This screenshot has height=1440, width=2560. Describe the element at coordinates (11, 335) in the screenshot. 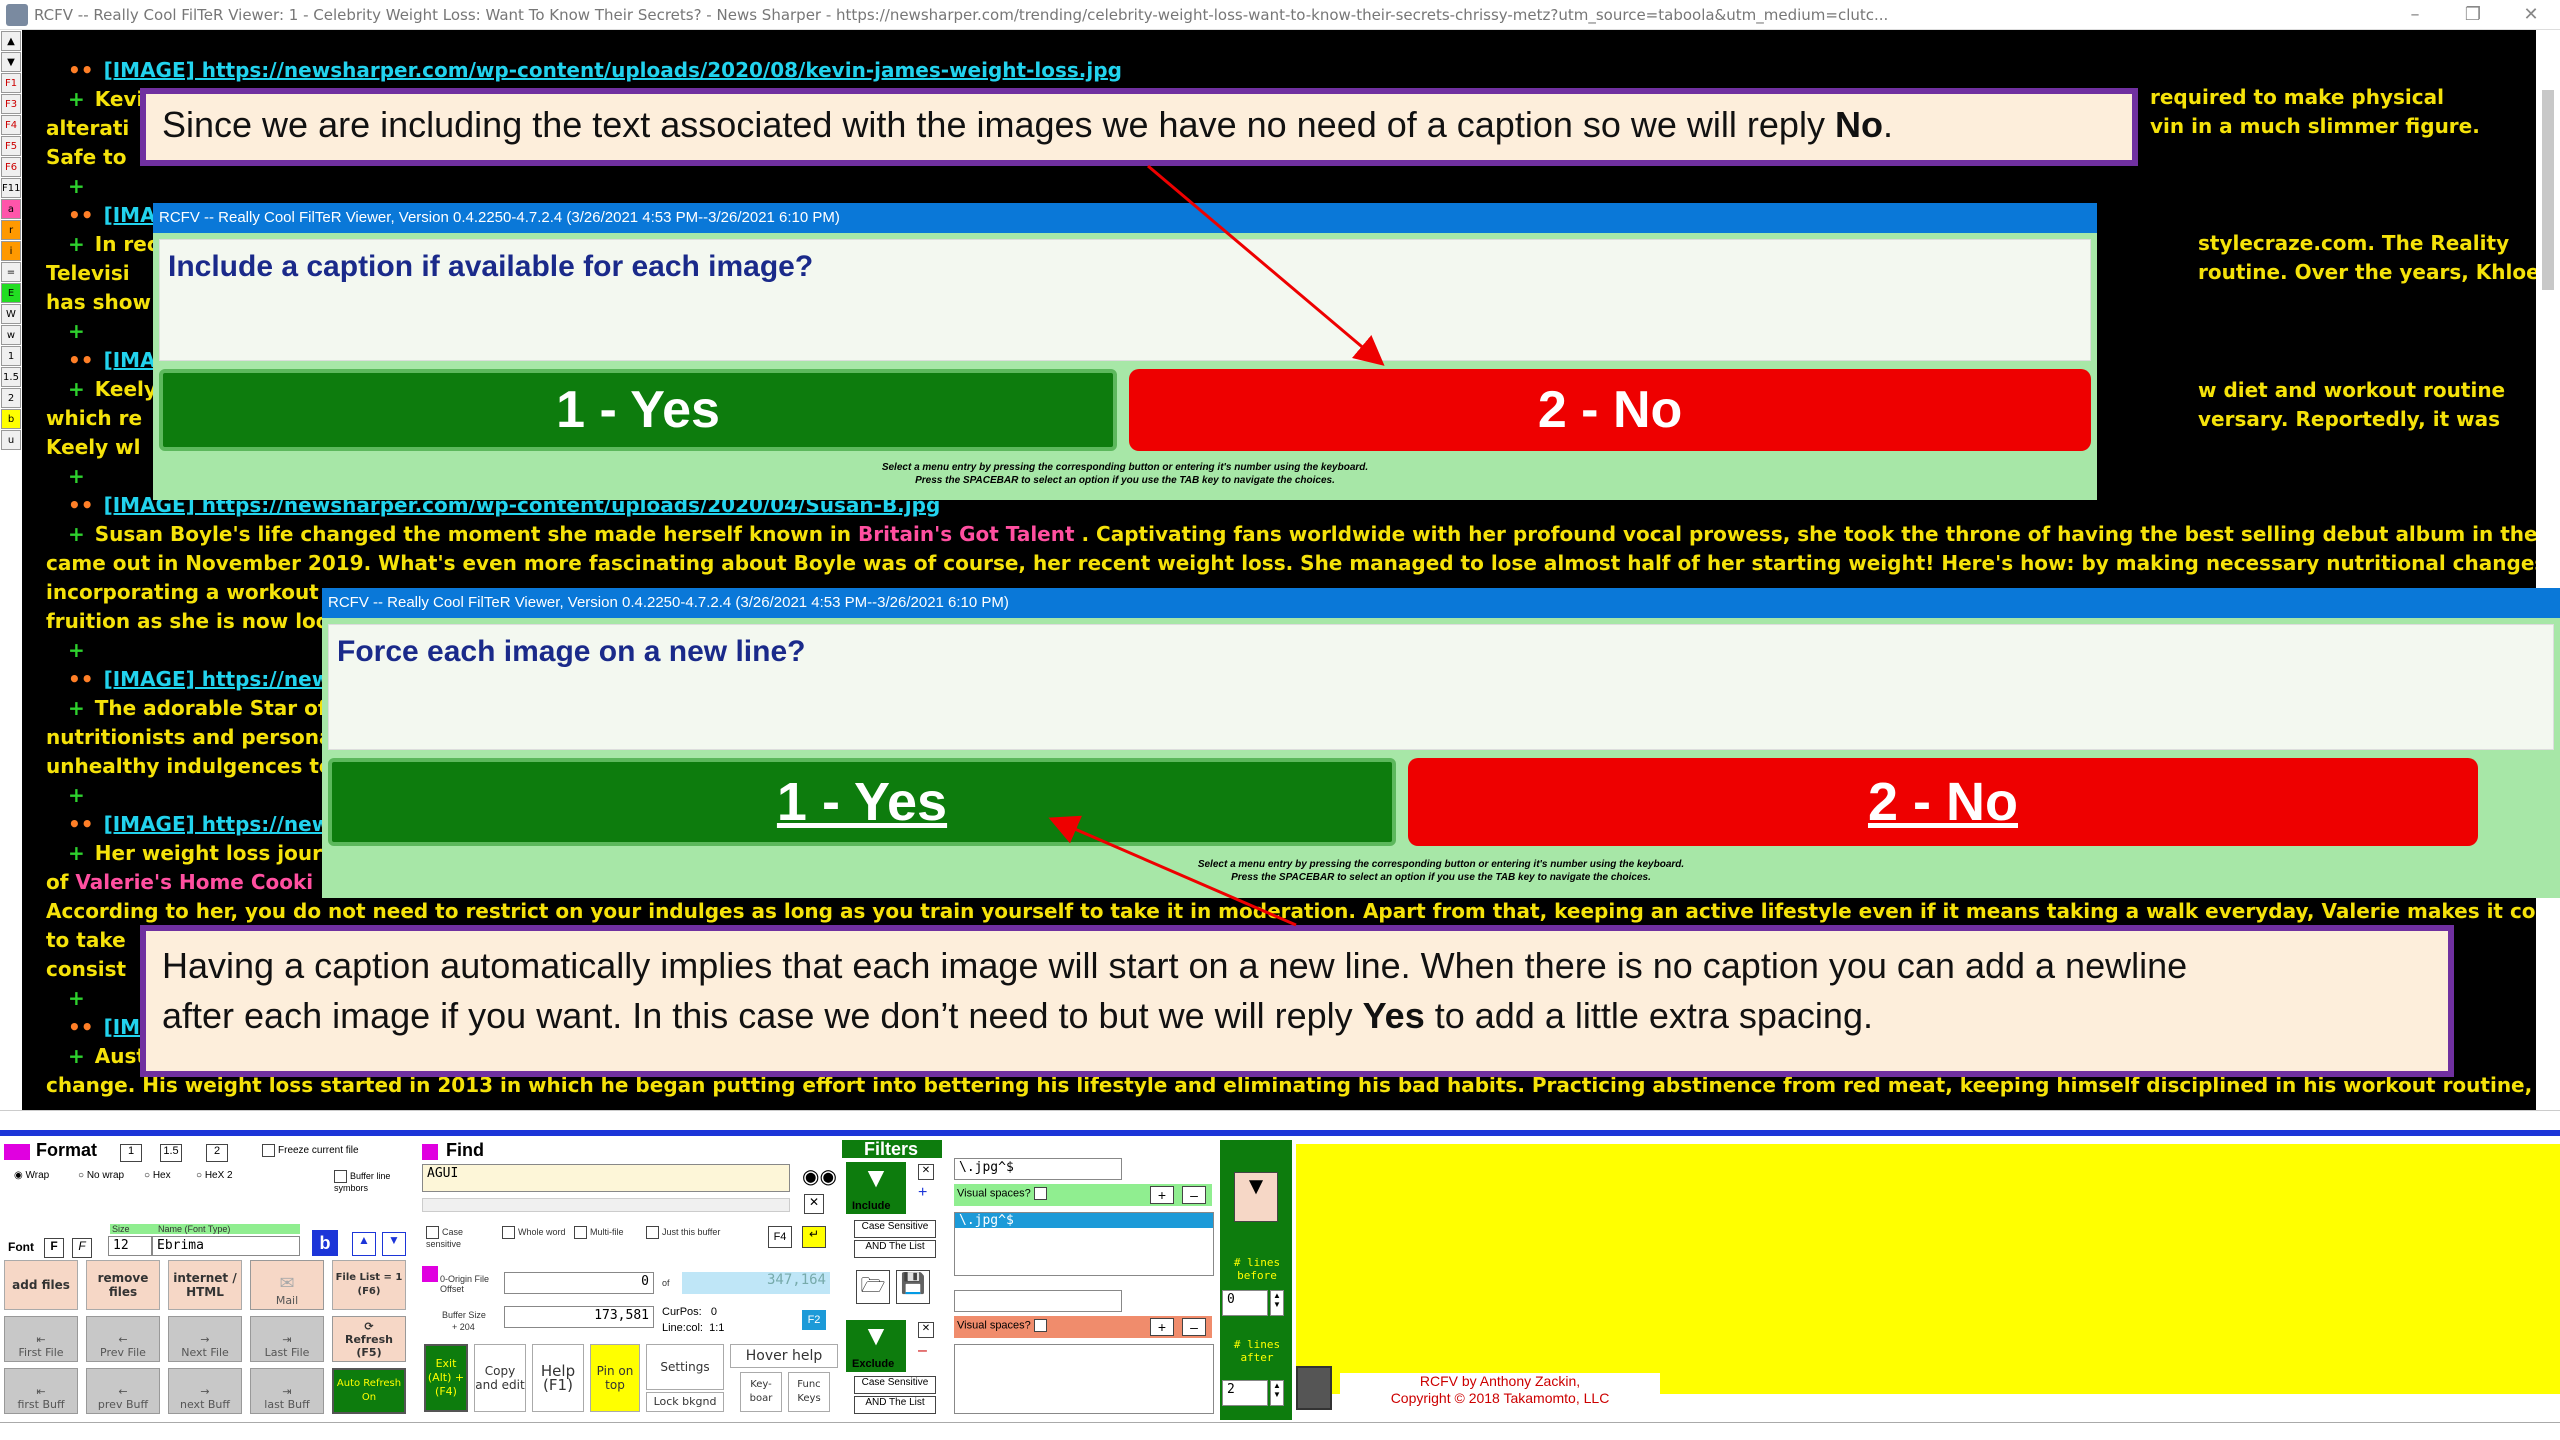

I see `left-btn-12: w` at that location.